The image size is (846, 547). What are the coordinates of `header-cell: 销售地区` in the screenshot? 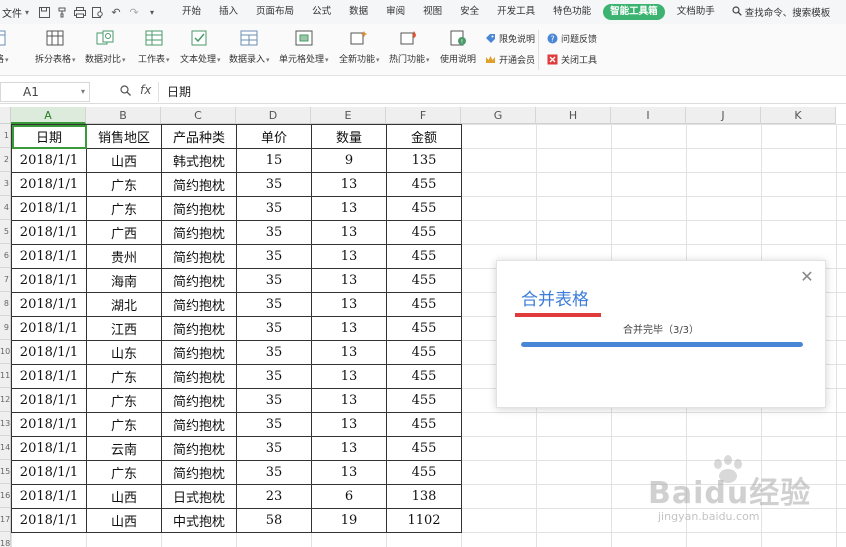 It's located at (124, 136).